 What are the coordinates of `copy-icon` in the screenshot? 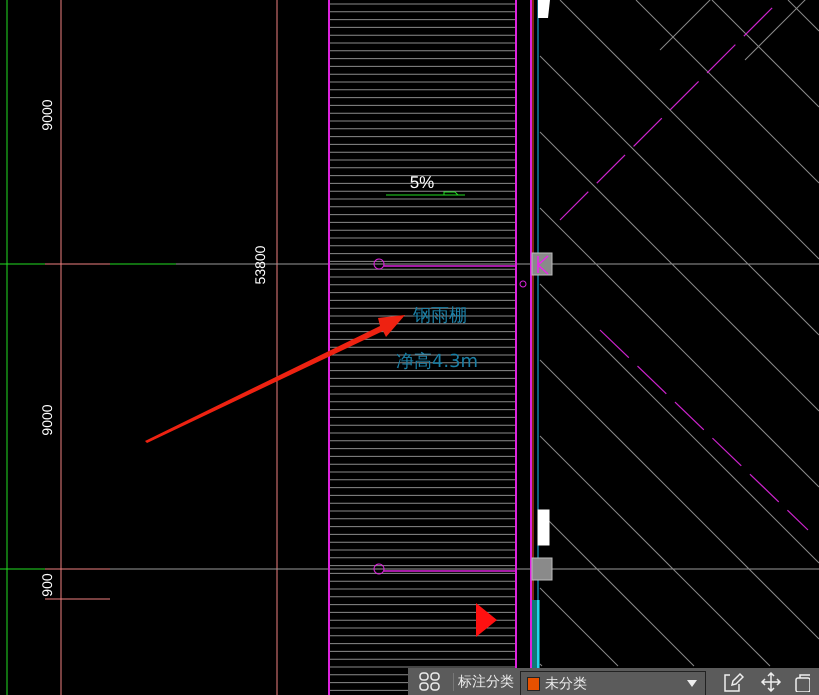 It's located at (802, 682).